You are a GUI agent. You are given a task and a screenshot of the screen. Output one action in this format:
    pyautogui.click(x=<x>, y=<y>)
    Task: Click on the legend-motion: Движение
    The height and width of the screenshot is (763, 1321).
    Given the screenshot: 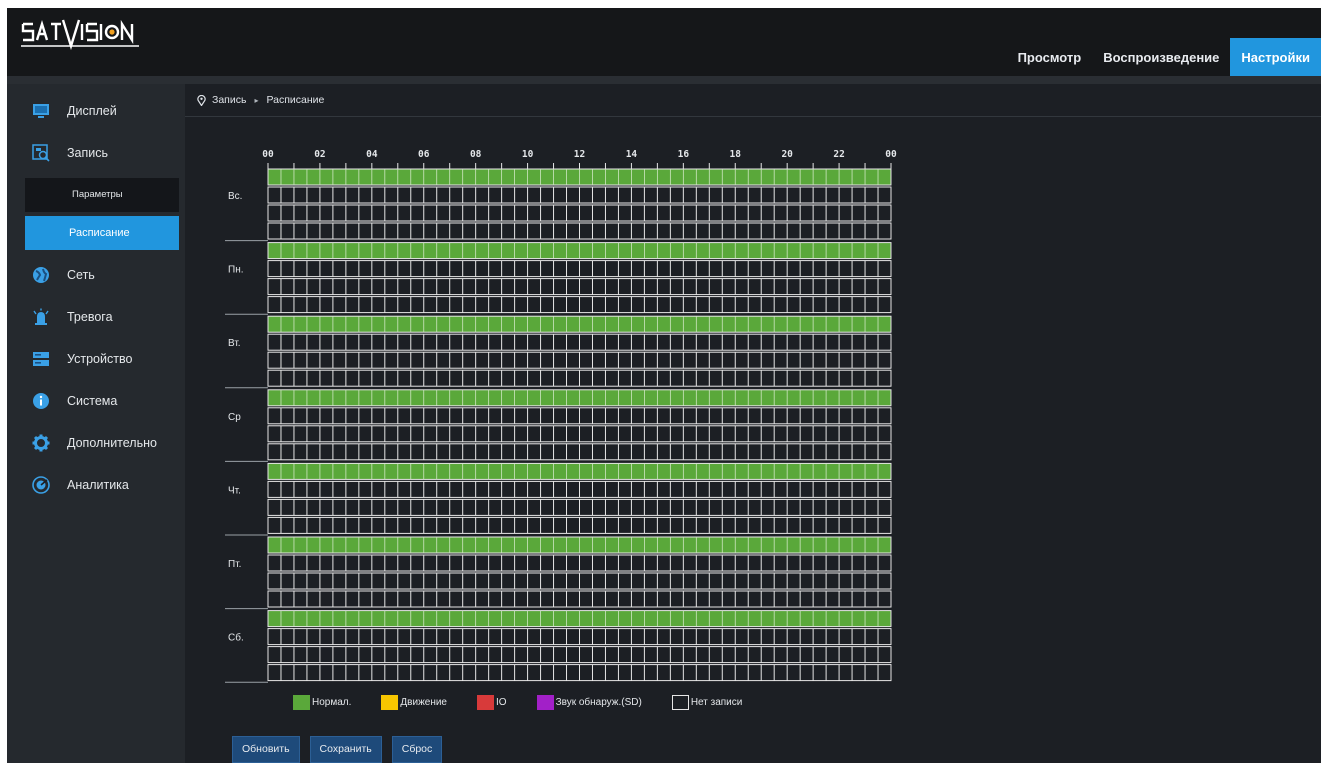 What is the action you would take?
    pyautogui.click(x=414, y=702)
    